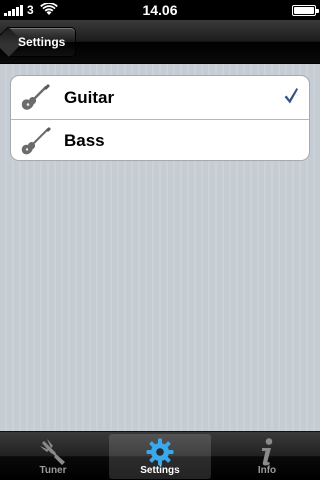 This screenshot has width=320, height=480. What do you see at coordinates (89, 97) in the screenshot?
I see `instrument-label: Guitar` at bounding box center [89, 97].